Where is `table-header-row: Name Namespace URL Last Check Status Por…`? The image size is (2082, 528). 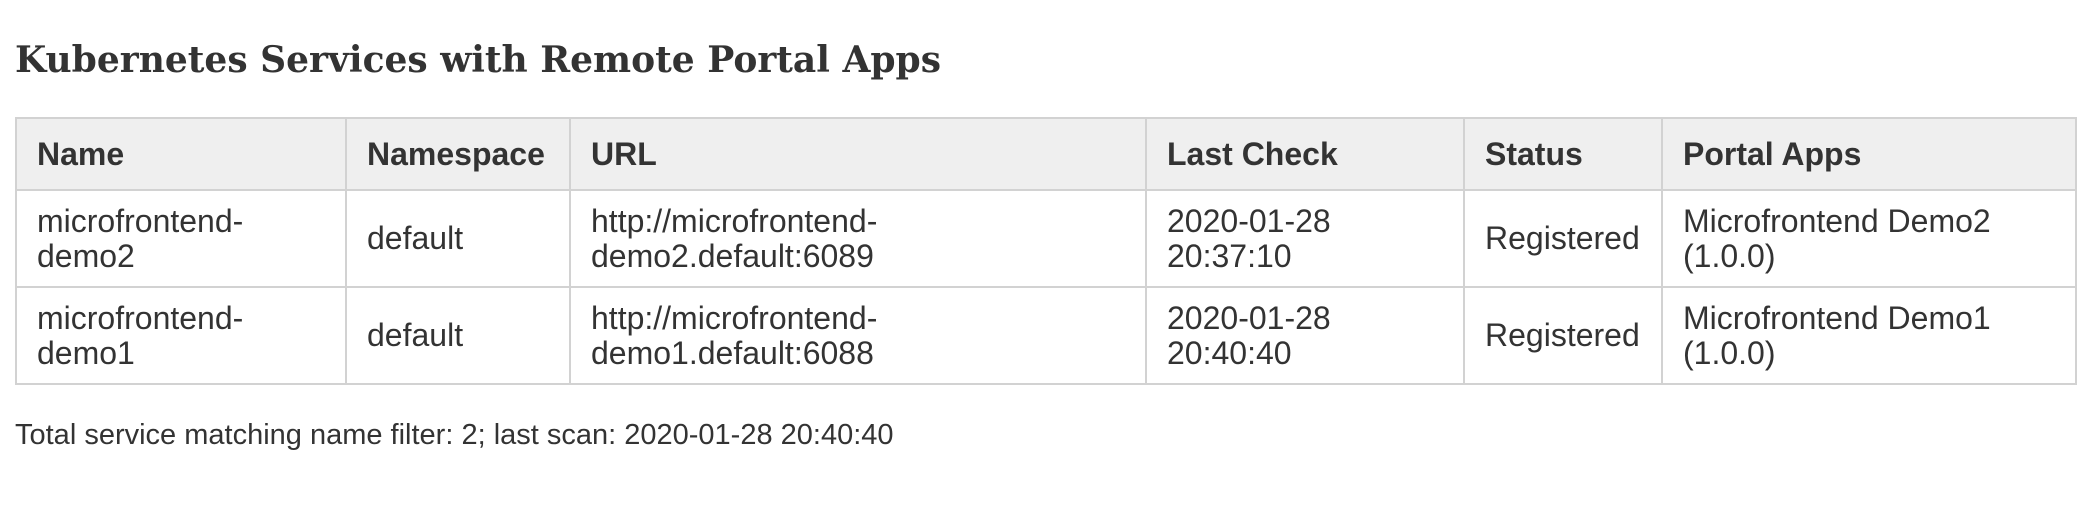
table-header-row: Name Namespace URL Last Check Status Por… is located at coordinates (1046, 154).